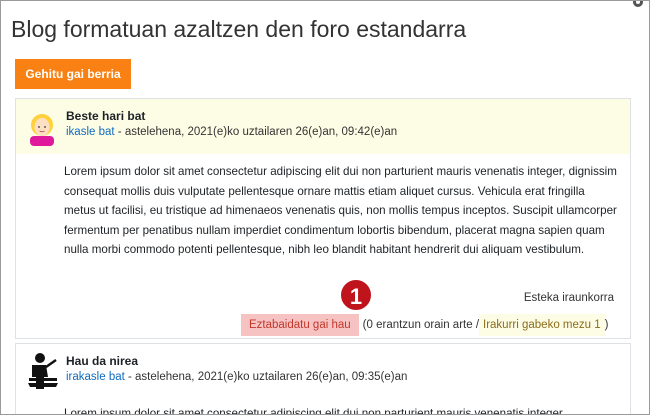 This screenshot has height=415, width=650. I want to click on post-author-link: ikasle bat, so click(90, 132).